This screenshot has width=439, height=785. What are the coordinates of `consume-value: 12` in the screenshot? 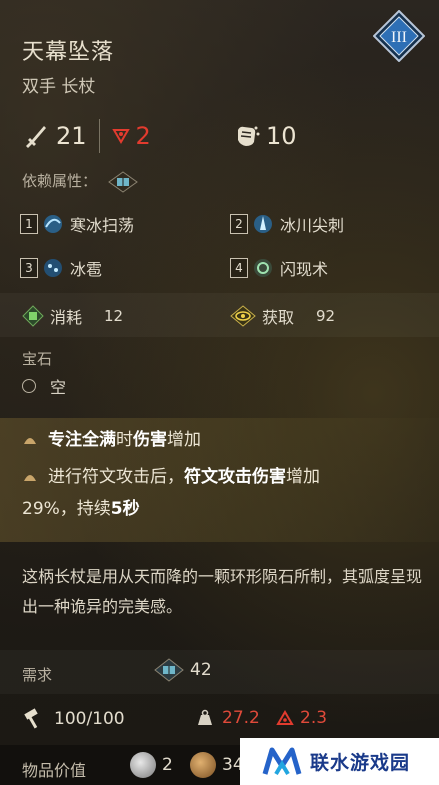 It's located at (114, 316).